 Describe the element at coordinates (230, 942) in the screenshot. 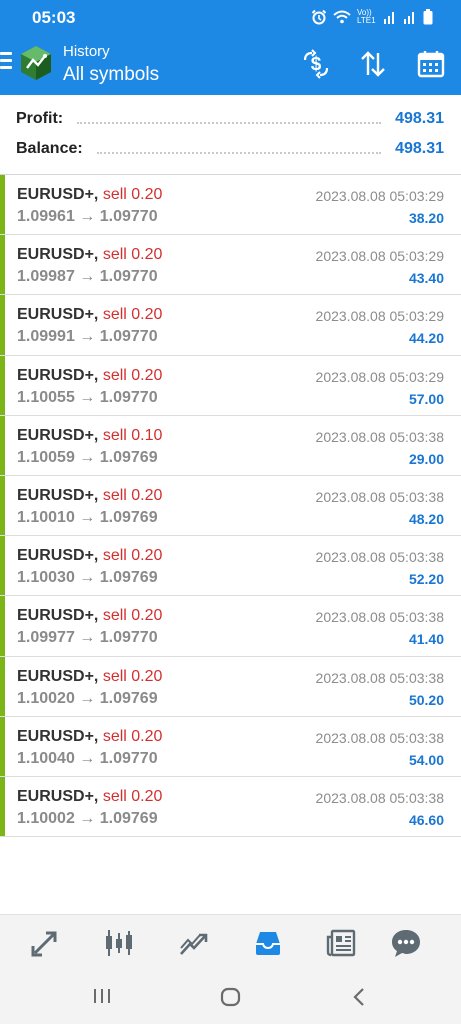

I see `bottom-navigation` at that location.